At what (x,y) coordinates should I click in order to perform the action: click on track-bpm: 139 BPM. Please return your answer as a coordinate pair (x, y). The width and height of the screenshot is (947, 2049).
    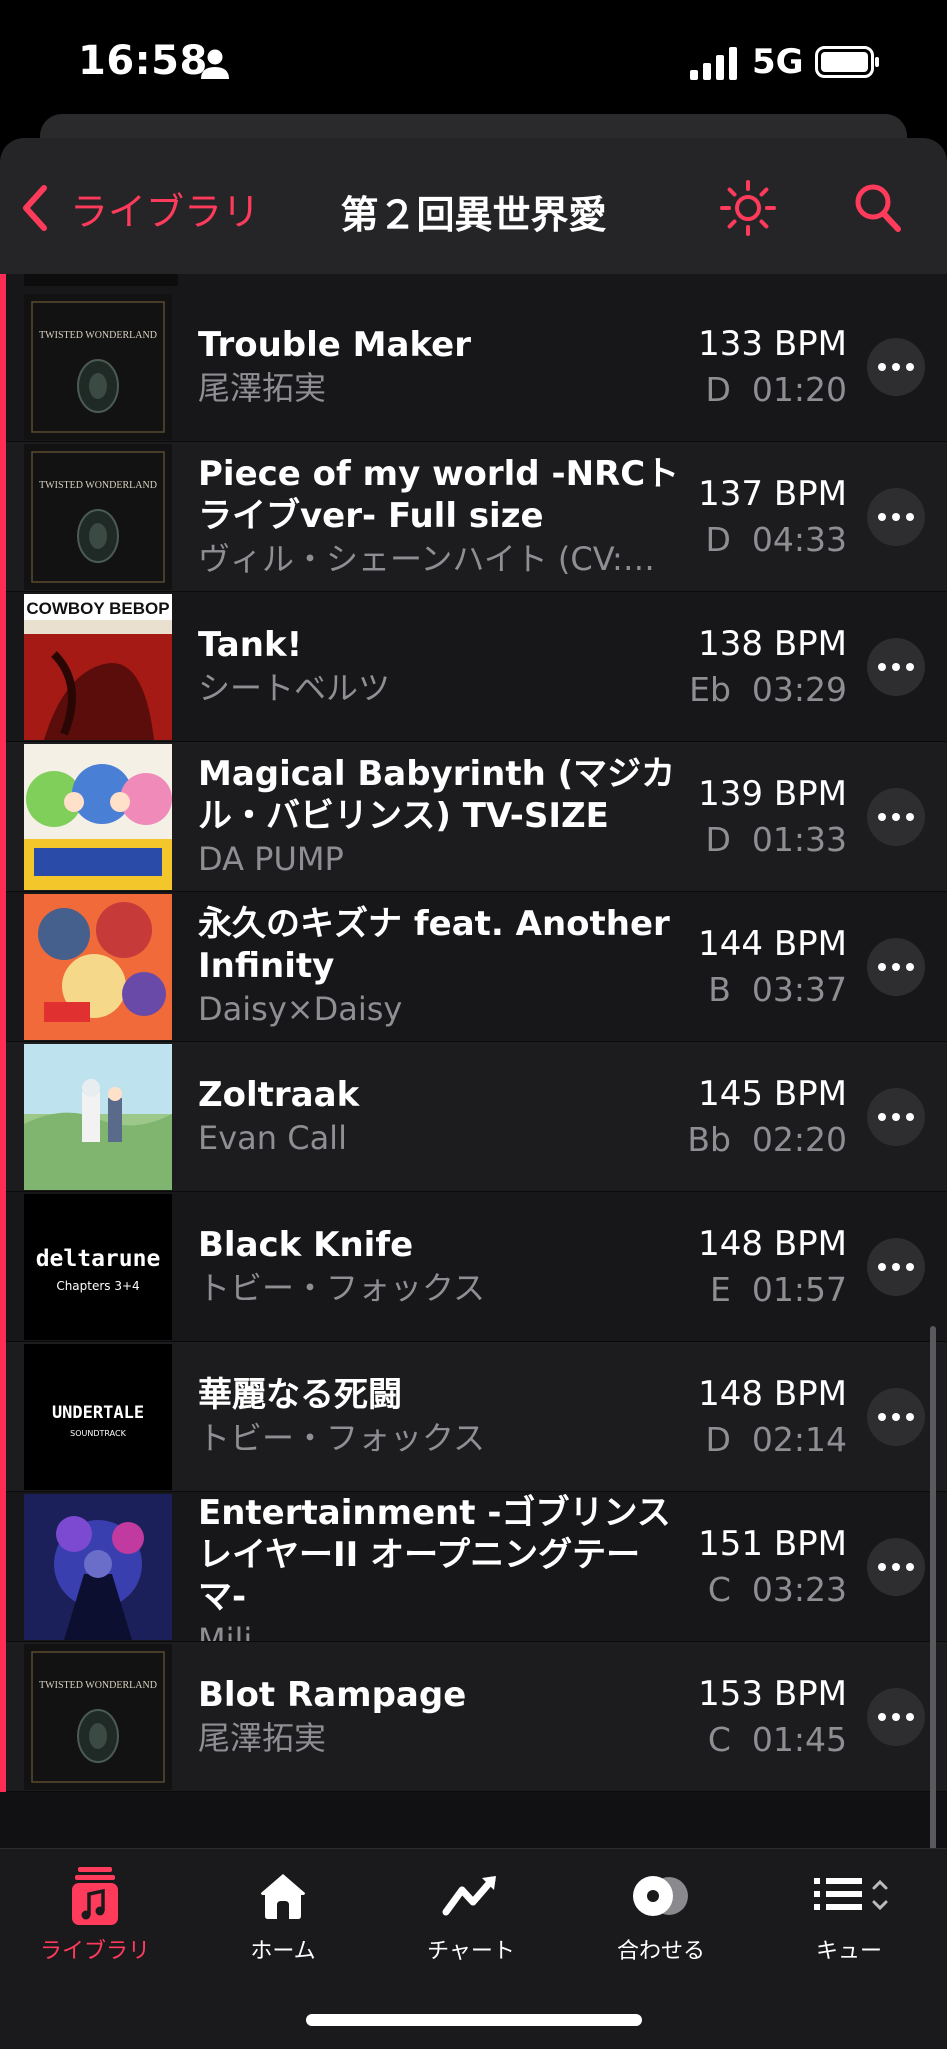
    Looking at the image, I should click on (772, 794).